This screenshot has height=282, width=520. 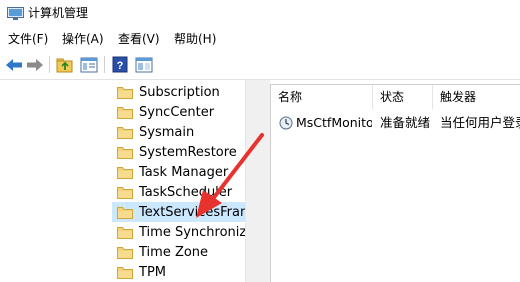 I want to click on task-name: MsCtfMonitor, so click(x=334, y=122).